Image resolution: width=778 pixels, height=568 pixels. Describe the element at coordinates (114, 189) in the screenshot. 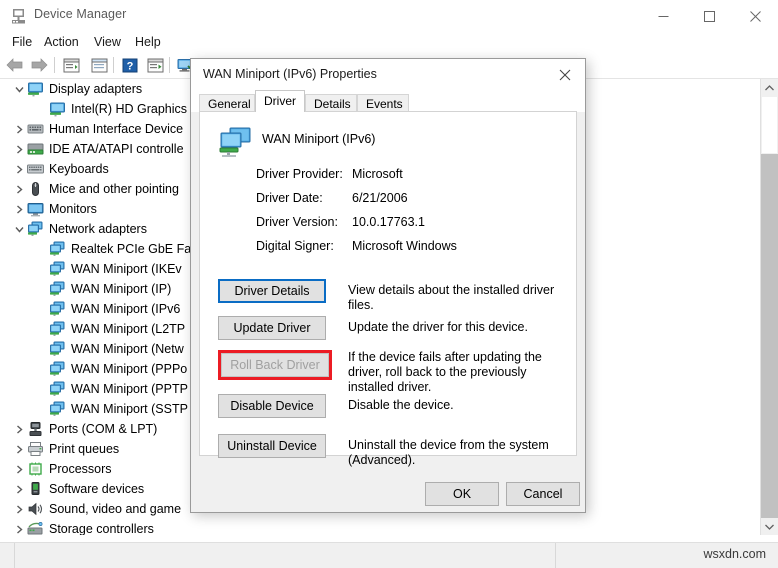

I see `tree-item-label: Mice and other pointing` at that location.